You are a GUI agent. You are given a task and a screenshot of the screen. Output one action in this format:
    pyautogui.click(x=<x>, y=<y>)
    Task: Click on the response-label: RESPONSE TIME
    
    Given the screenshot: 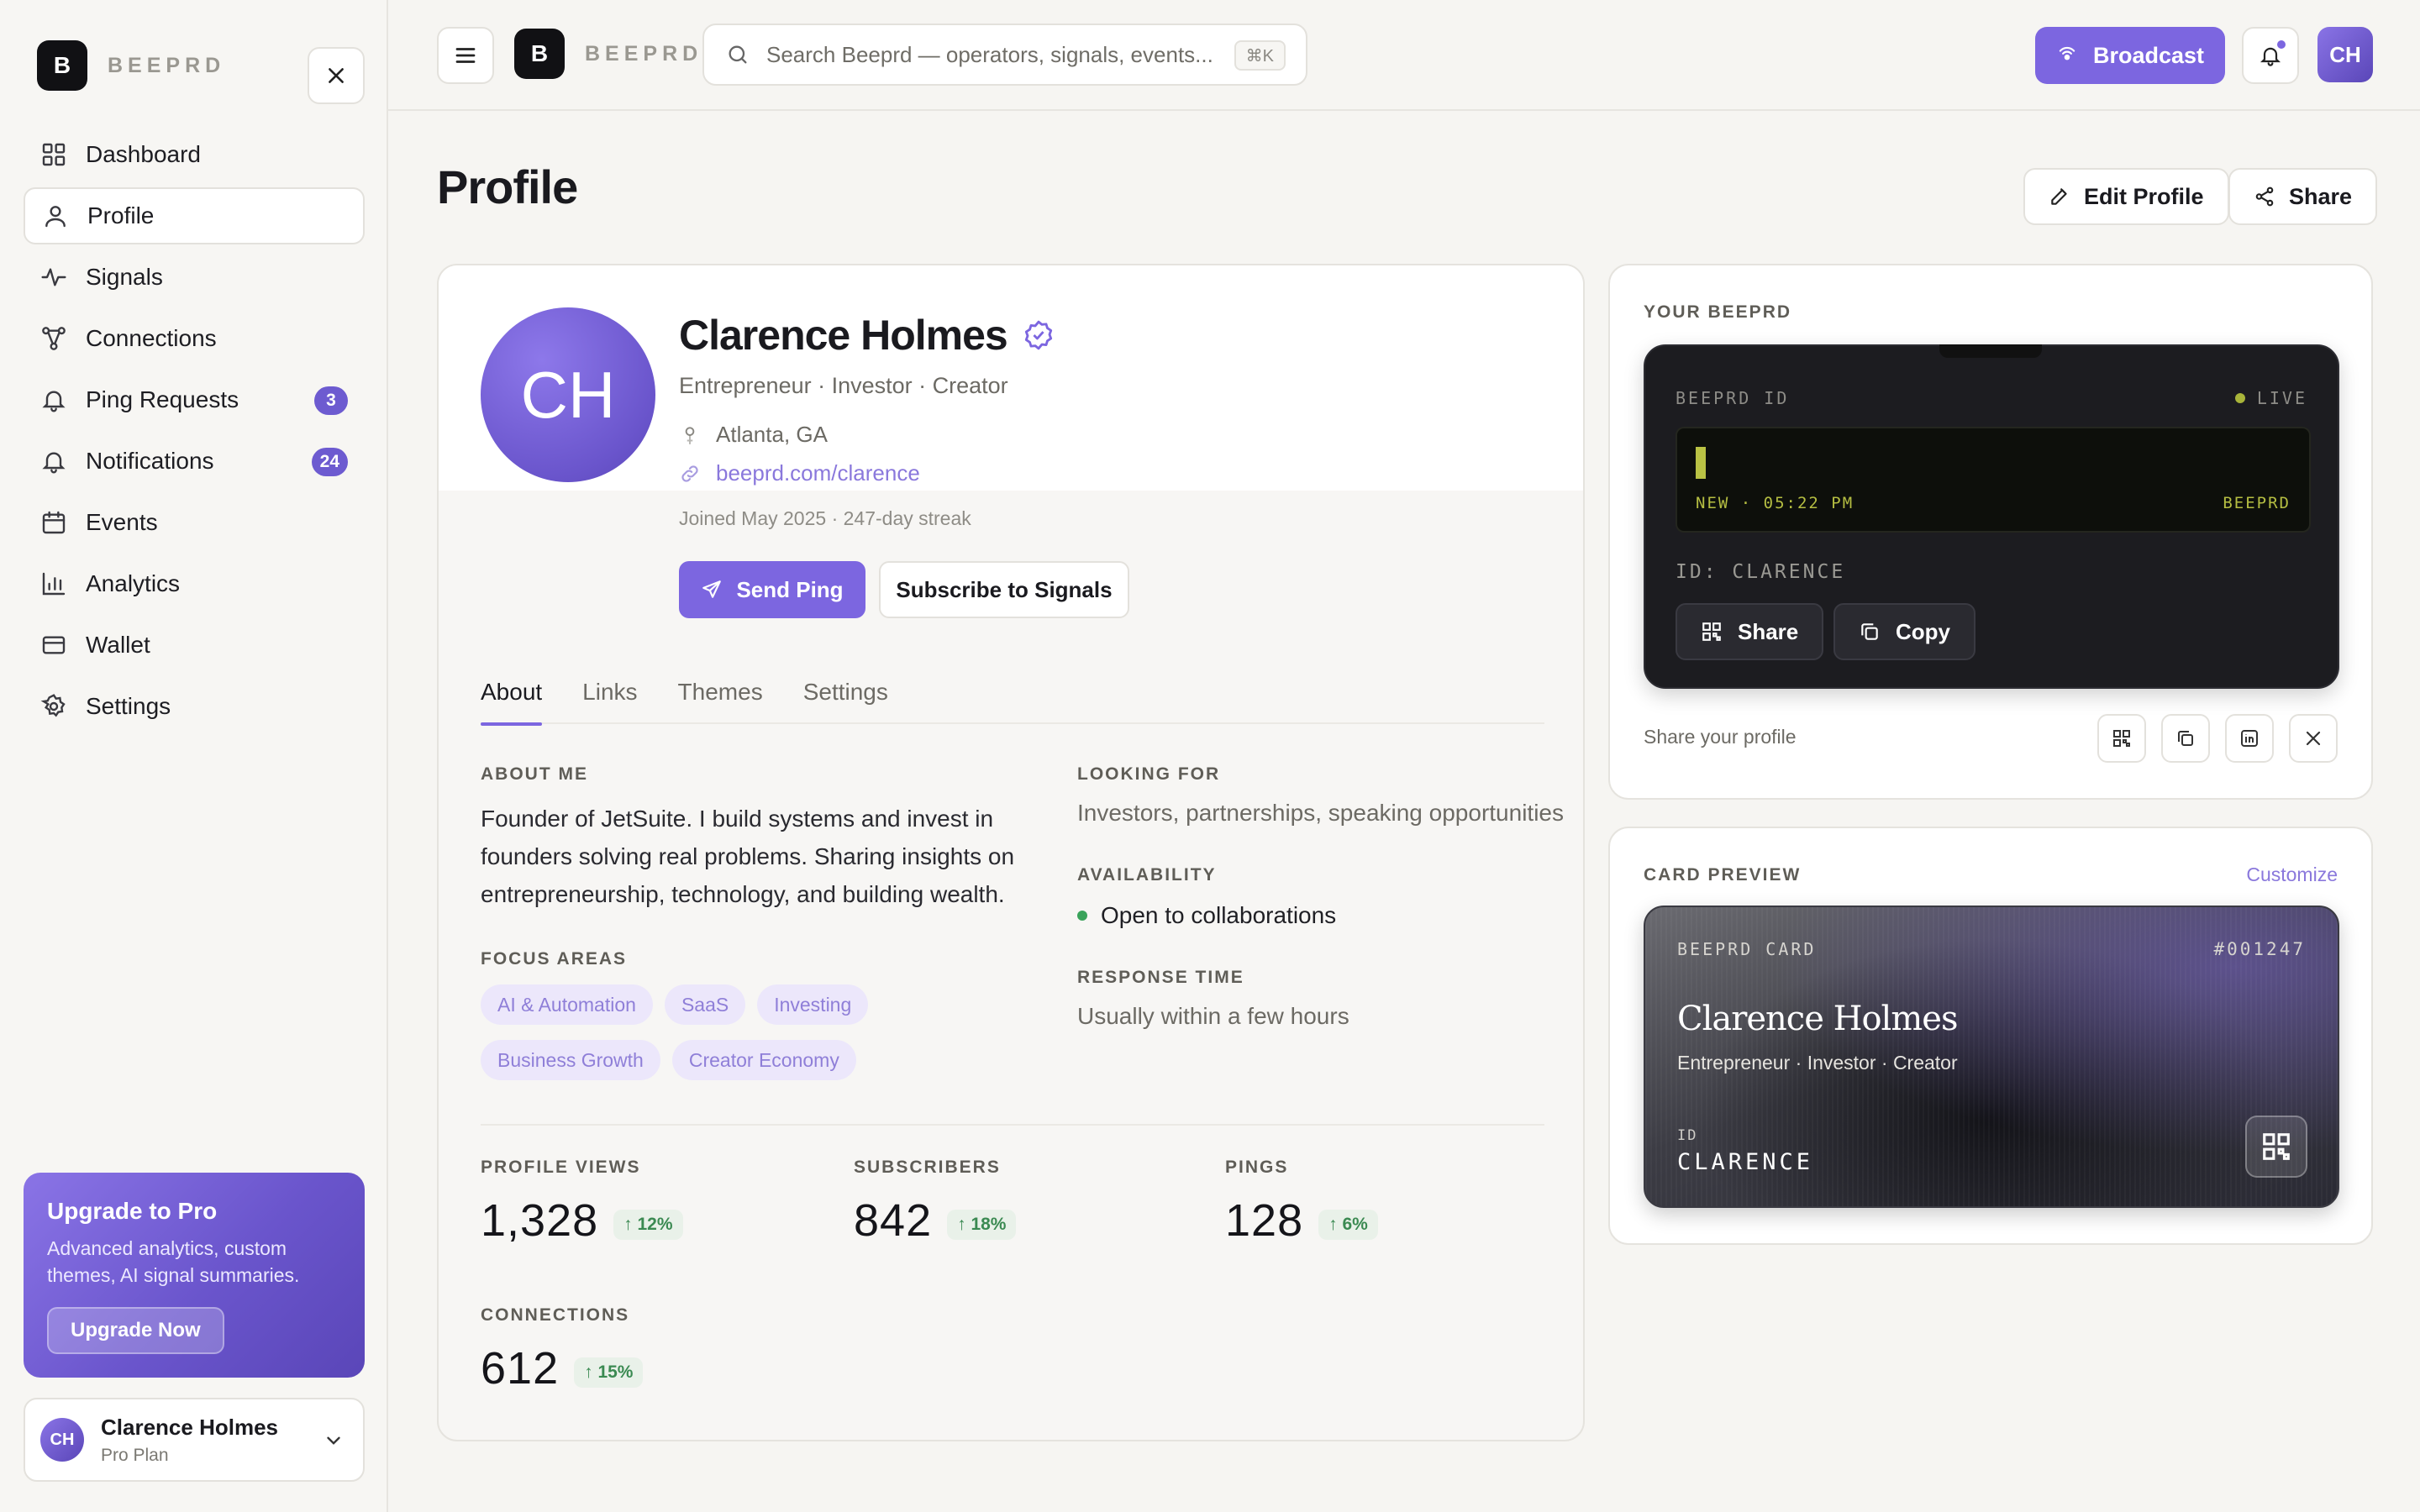 What is the action you would take?
    pyautogui.click(x=1161, y=977)
    